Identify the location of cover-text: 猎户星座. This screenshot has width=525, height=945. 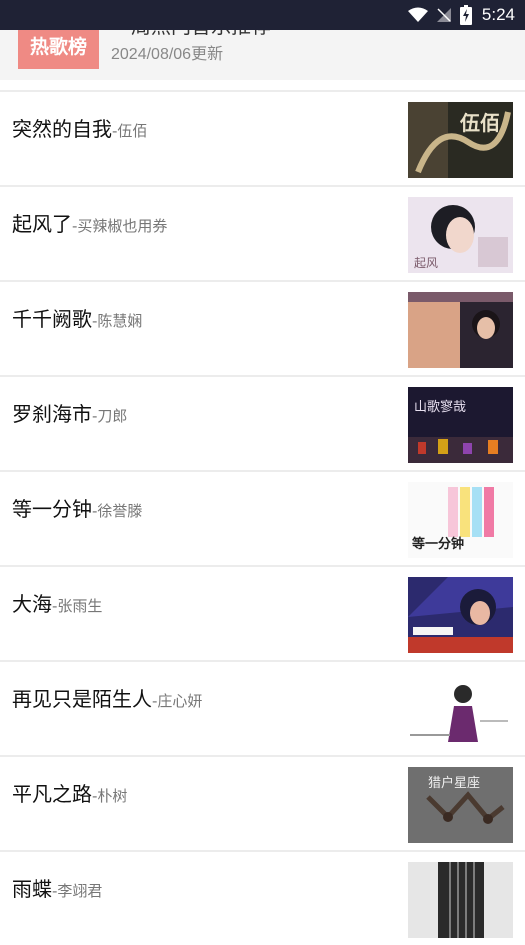
(454, 783).